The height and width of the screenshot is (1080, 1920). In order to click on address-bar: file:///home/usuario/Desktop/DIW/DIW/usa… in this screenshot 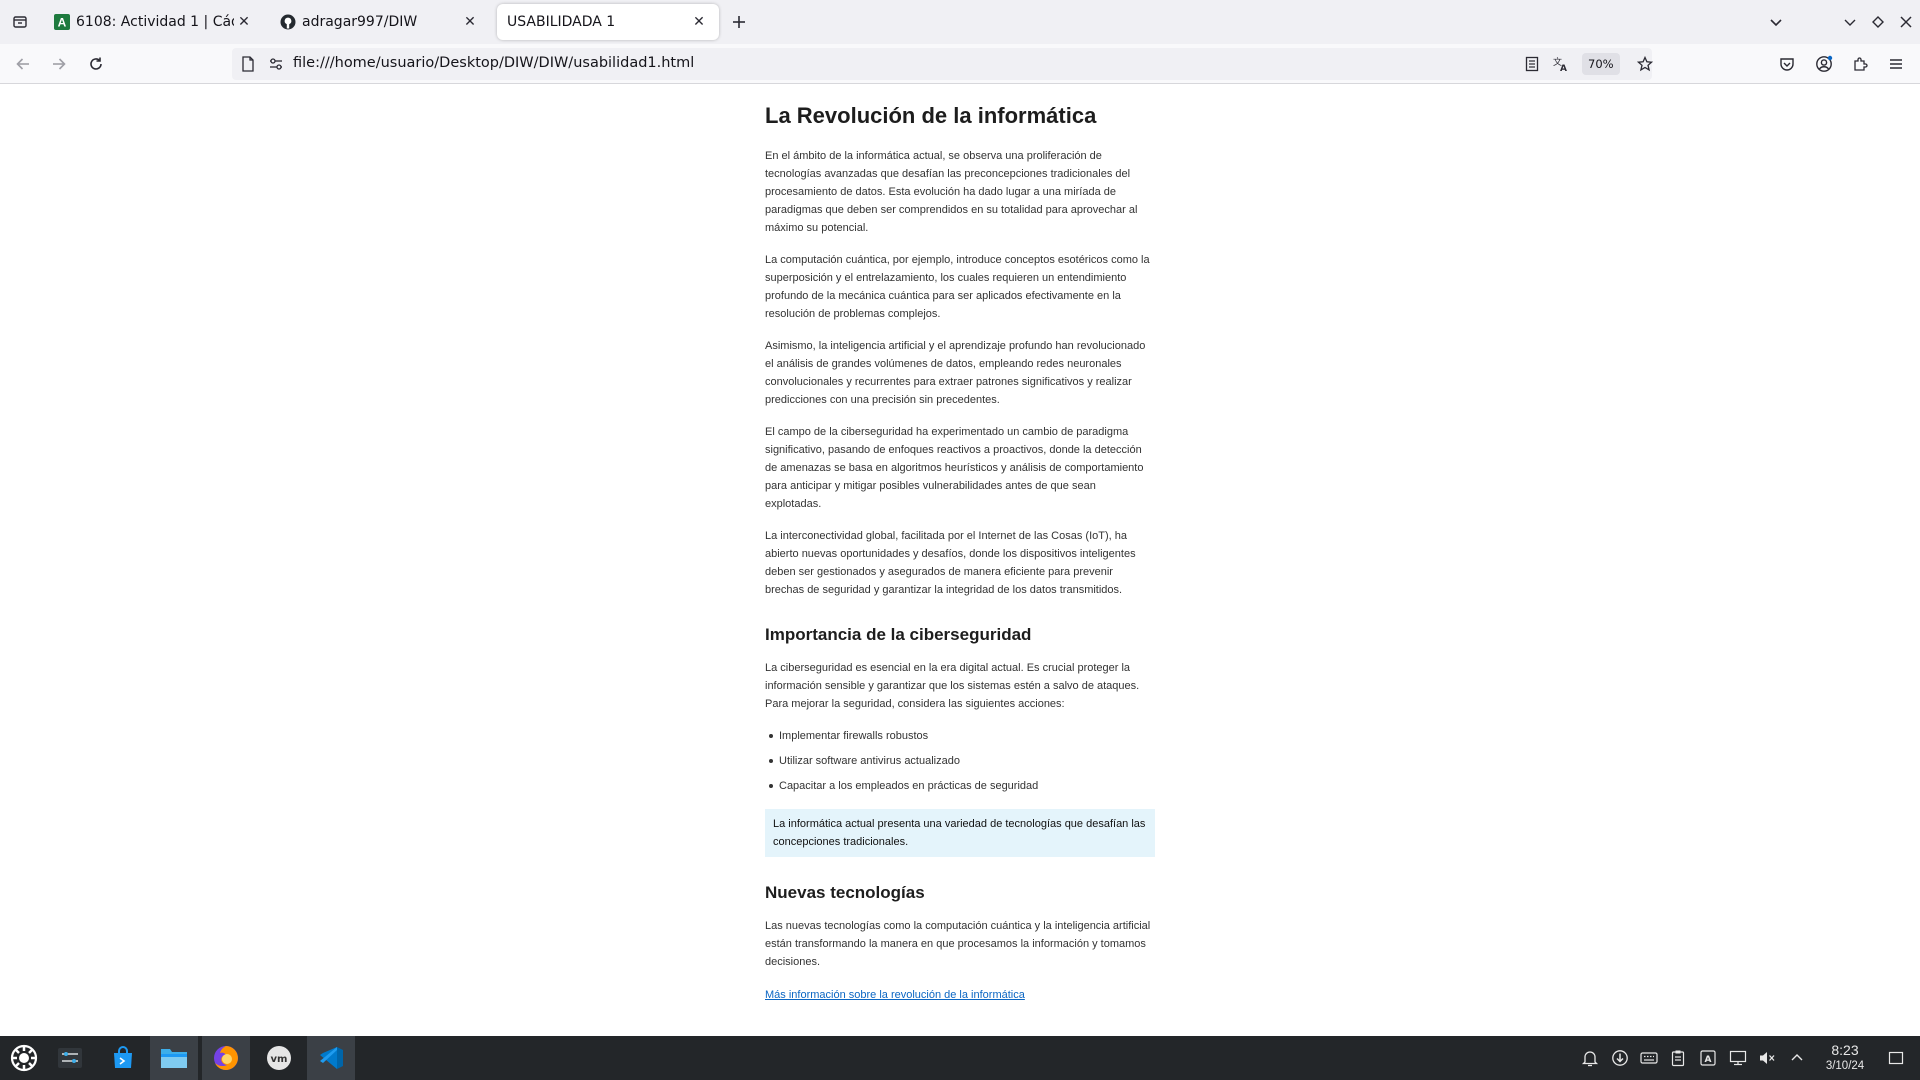, I will do `click(943, 64)`.